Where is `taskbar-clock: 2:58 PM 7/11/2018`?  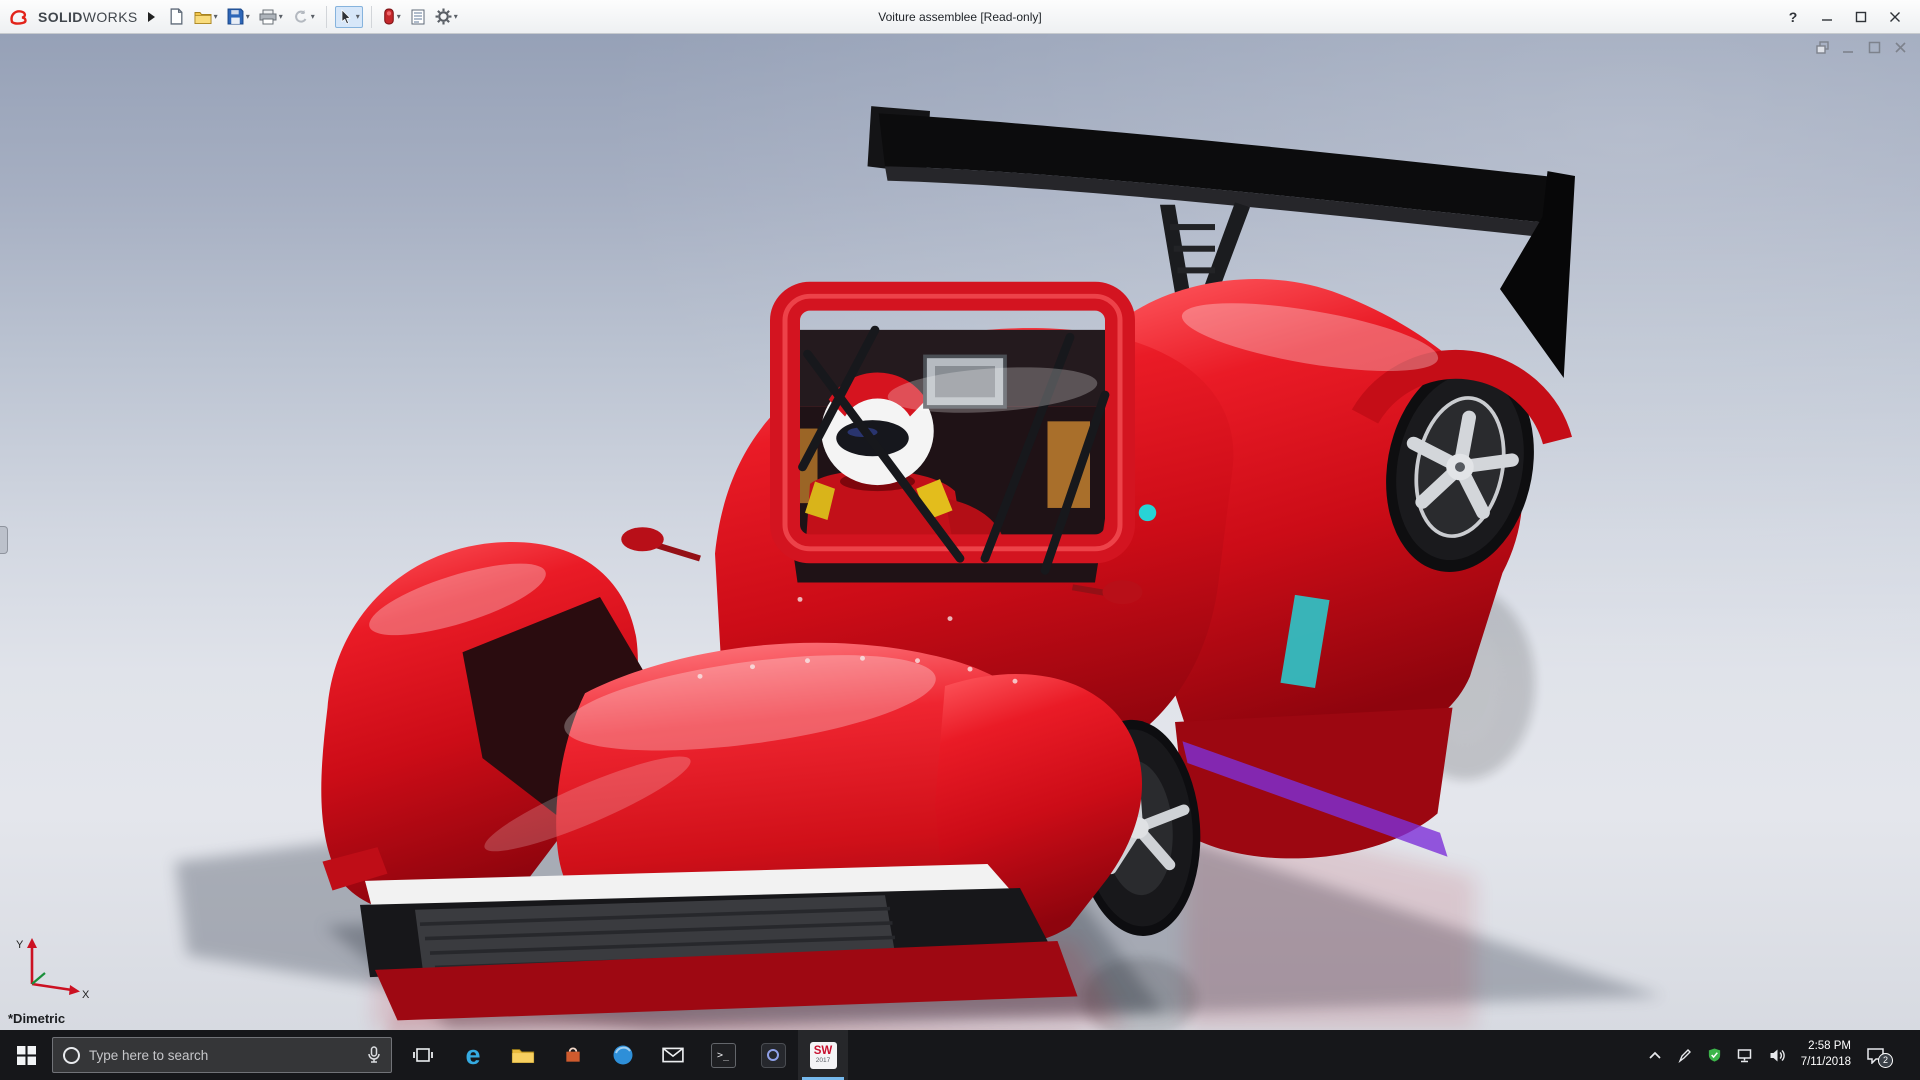 taskbar-clock: 2:58 PM 7/11/2018 is located at coordinates (1826, 1054).